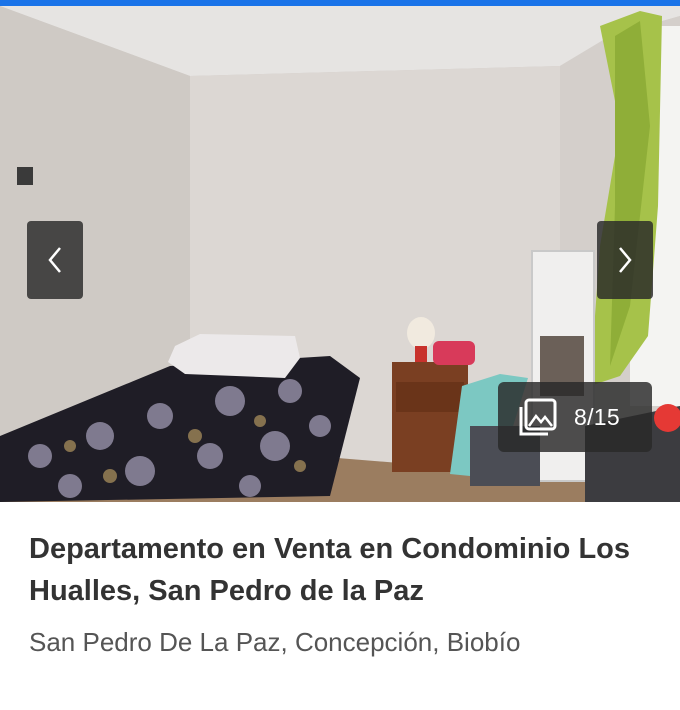 This screenshot has width=680, height=710. I want to click on photo-counter-button: 8/15, so click(575, 417).